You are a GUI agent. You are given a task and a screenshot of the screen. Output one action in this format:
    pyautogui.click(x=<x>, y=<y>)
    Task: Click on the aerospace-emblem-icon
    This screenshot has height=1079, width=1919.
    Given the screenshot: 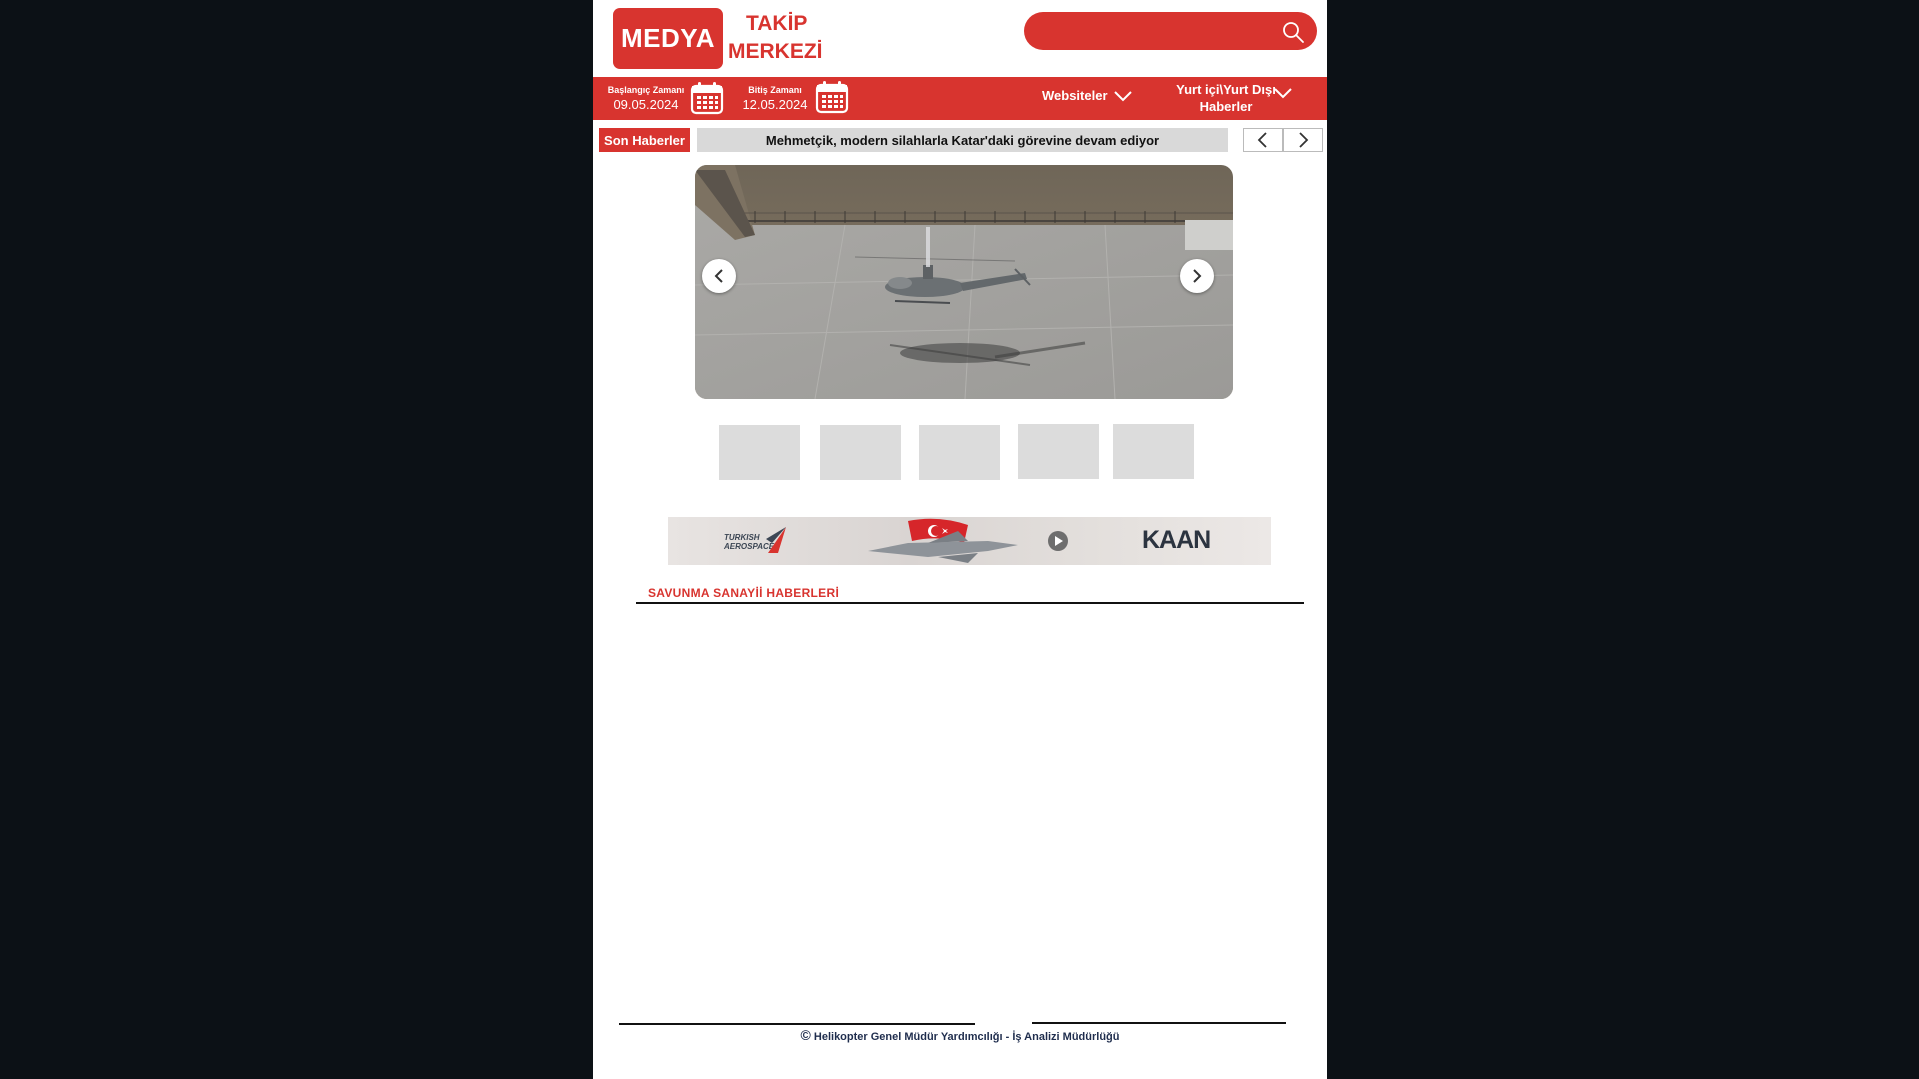 What is the action you would take?
    pyautogui.click(x=776, y=540)
    